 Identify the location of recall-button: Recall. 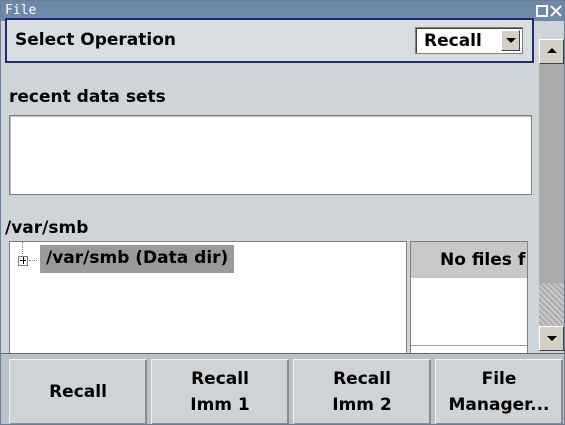
(78, 391).